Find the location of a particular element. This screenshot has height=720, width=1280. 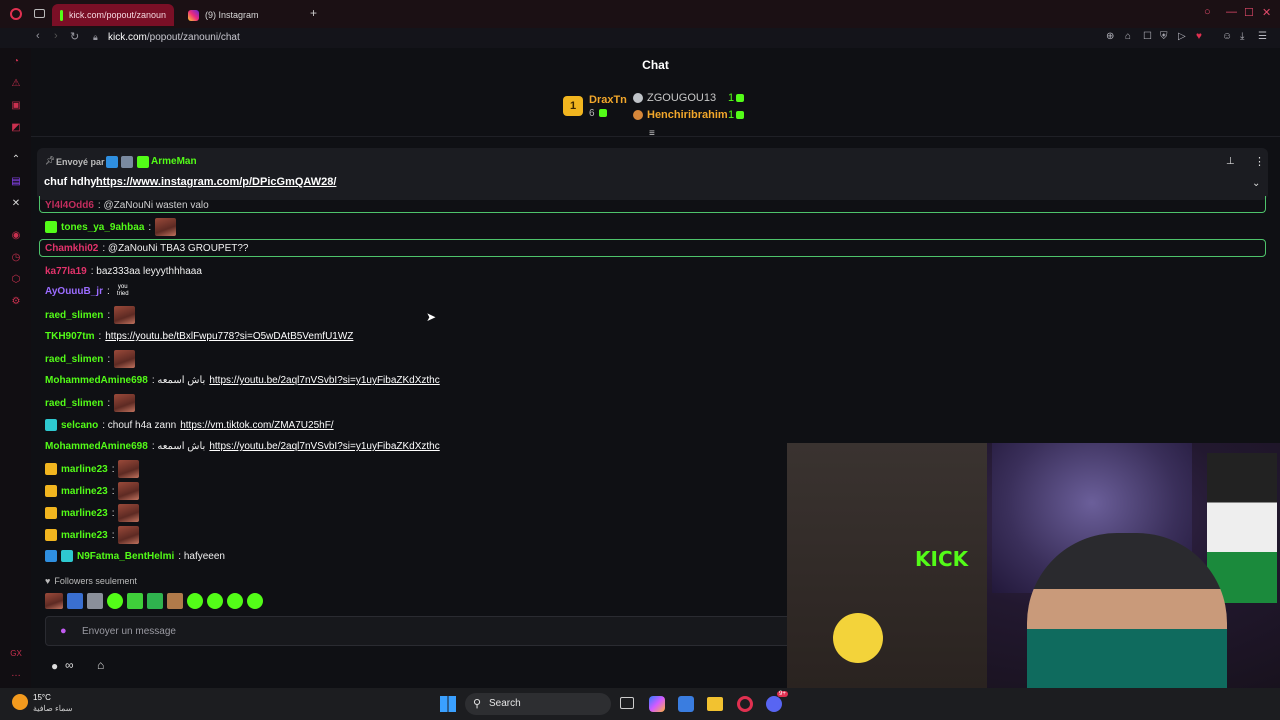

file-explorer-icon is located at coordinates (715, 704).